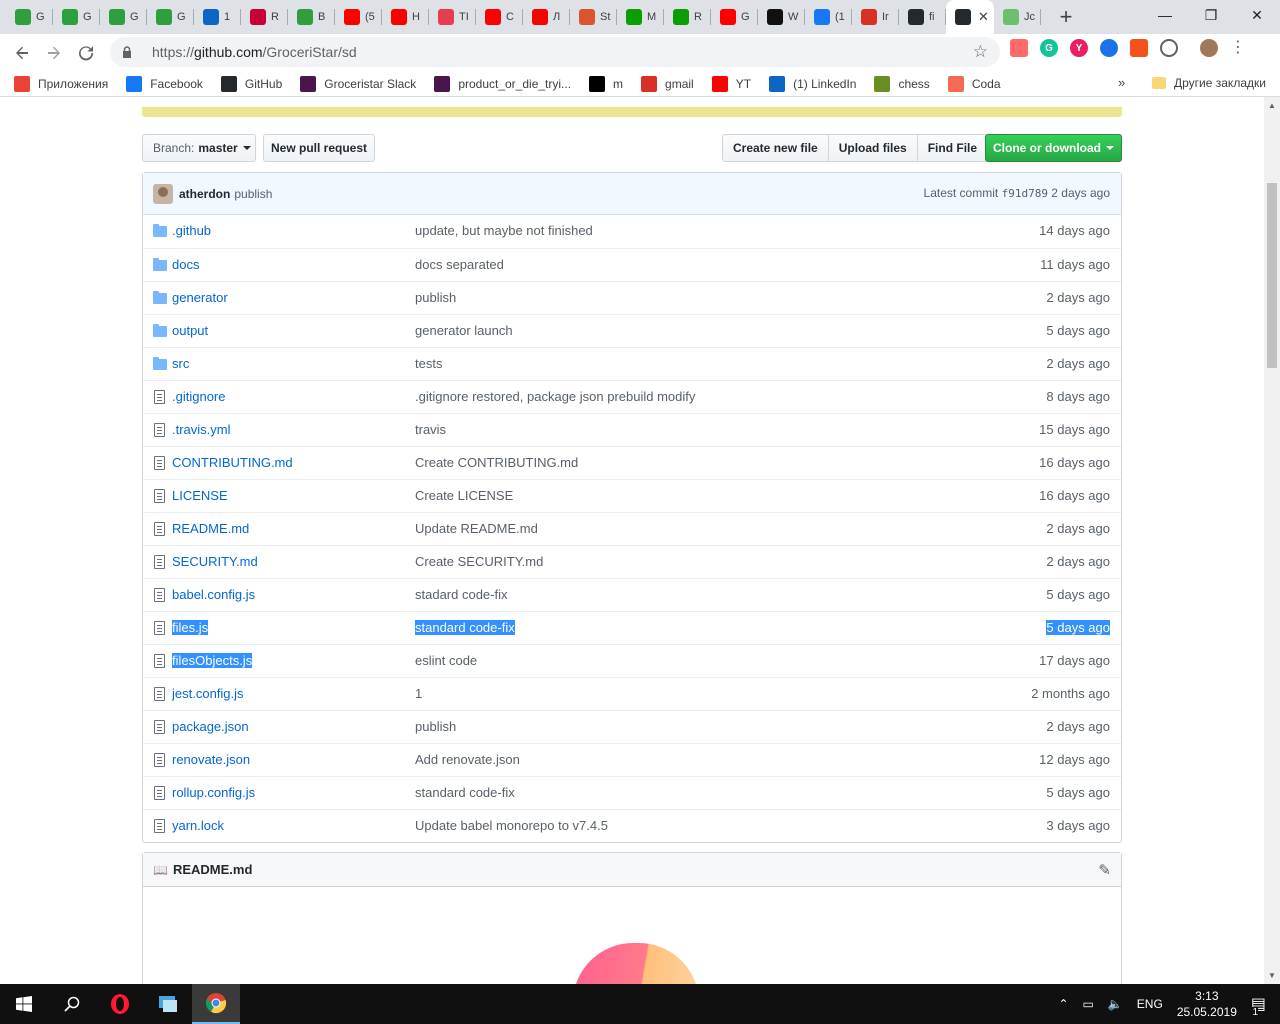 Image resolution: width=1280 pixels, height=1024 pixels. Describe the element at coordinates (54, 53) in the screenshot. I see `forward-button` at that location.